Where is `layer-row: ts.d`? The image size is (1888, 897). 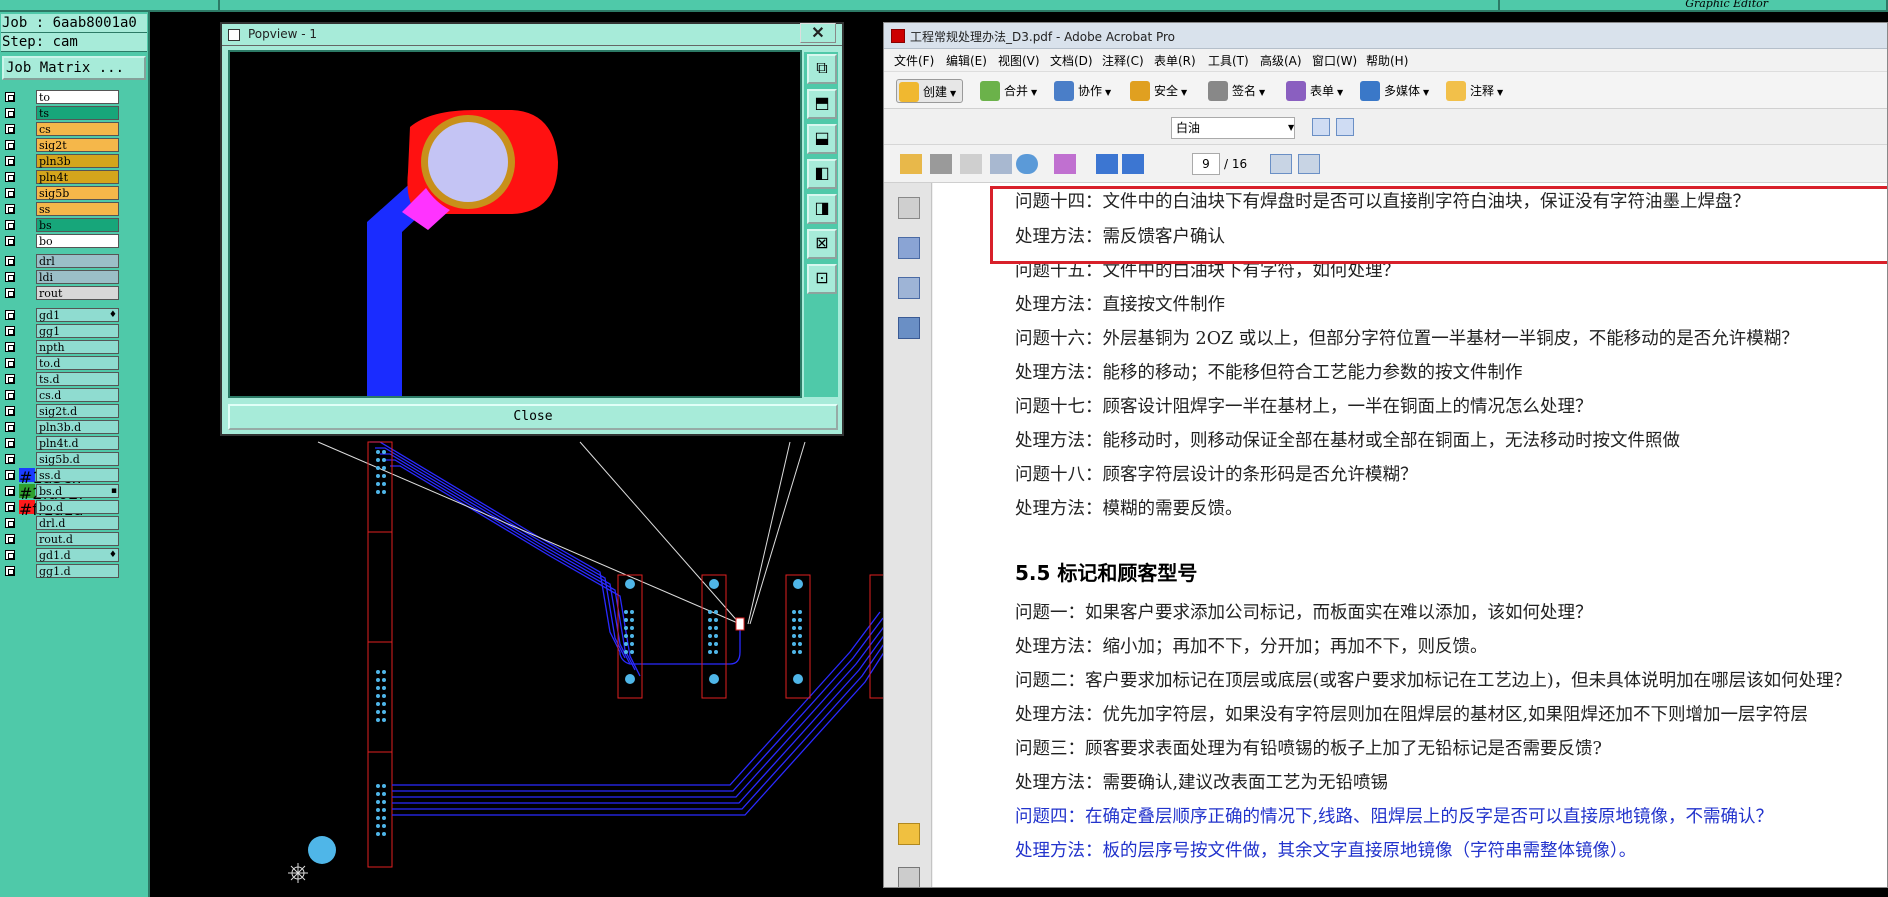 layer-row: ts.d is located at coordinates (61, 379).